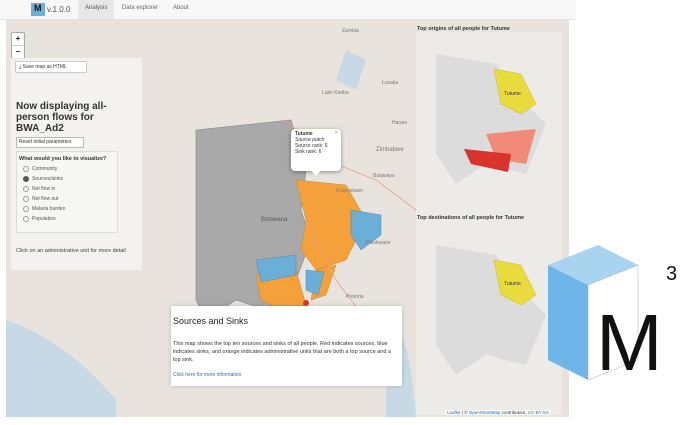  I want to click on destinations-land, so click(491, 310).